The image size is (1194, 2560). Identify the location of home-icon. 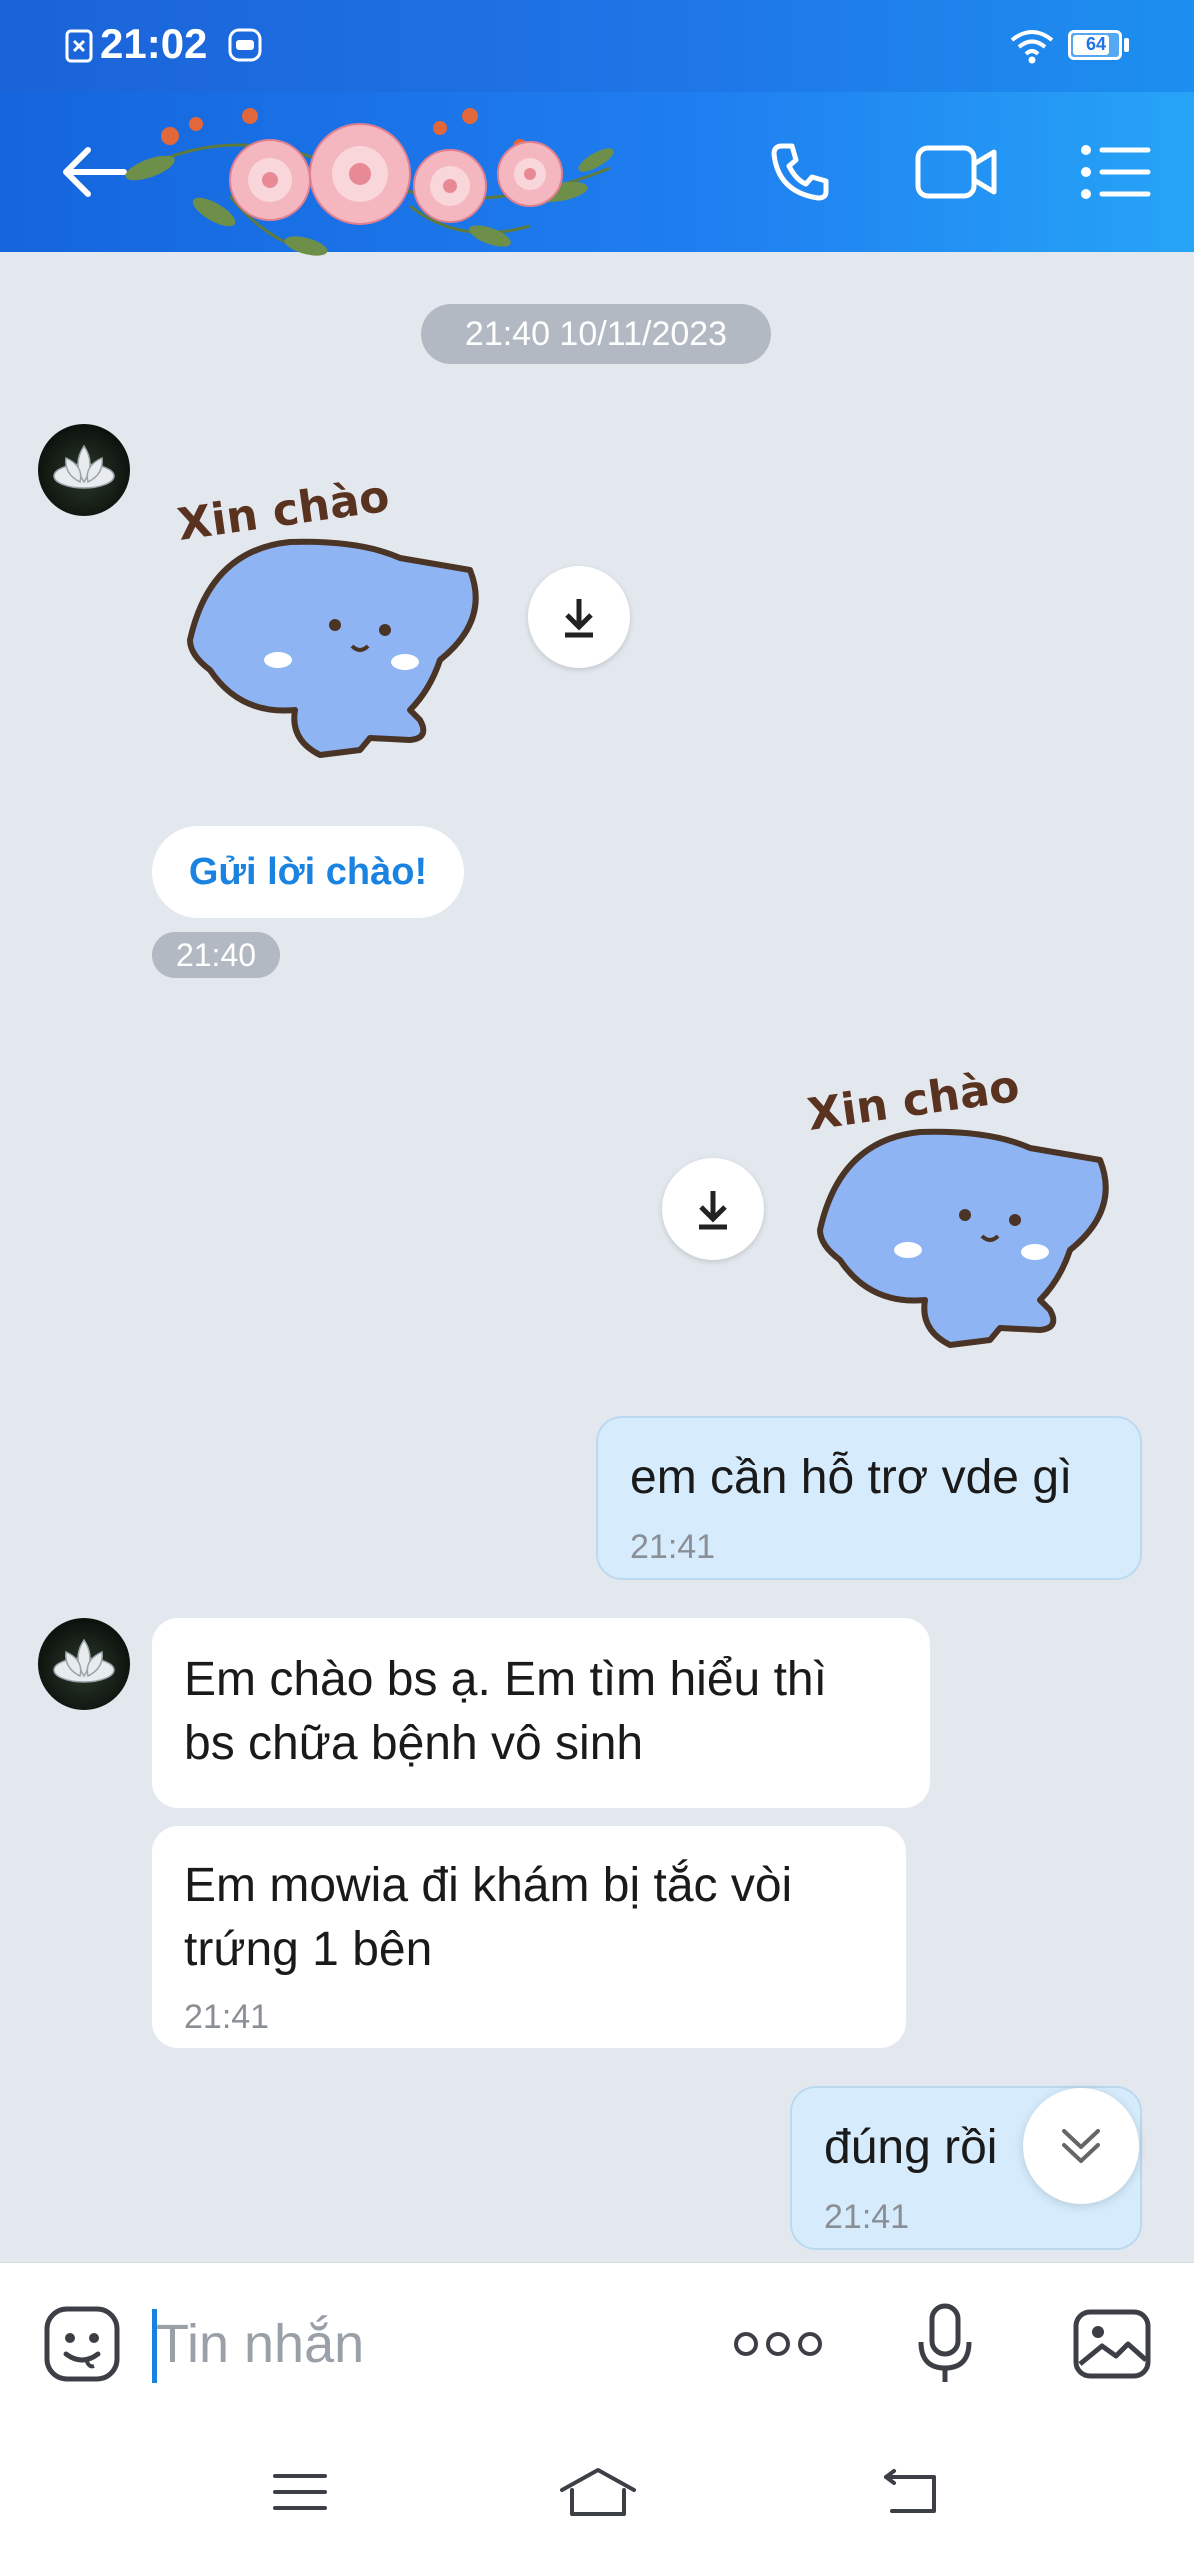
(598, 2492).